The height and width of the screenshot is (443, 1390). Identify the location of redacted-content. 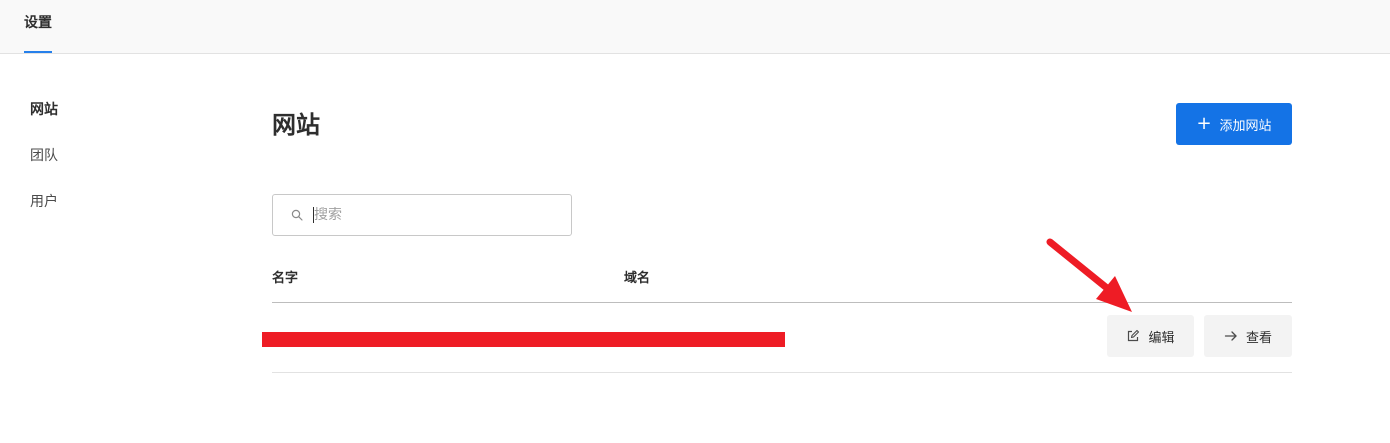
(523, 339).